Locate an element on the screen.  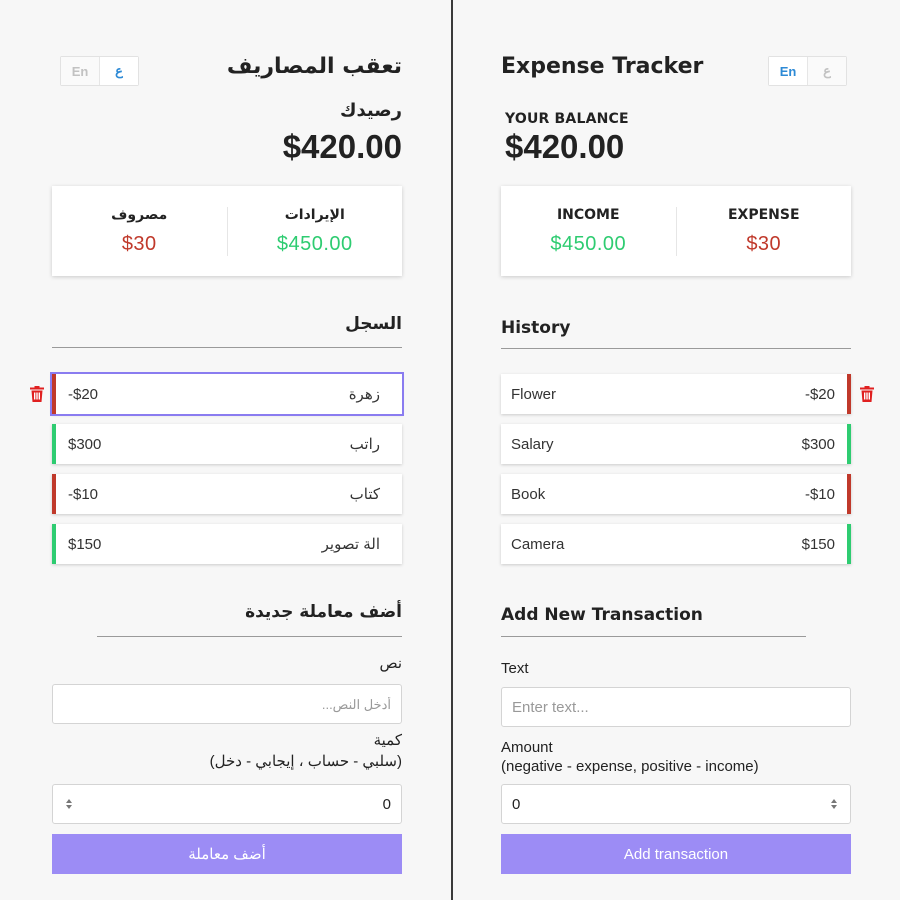
history-title: السجل is located at coordinates (373, 324).